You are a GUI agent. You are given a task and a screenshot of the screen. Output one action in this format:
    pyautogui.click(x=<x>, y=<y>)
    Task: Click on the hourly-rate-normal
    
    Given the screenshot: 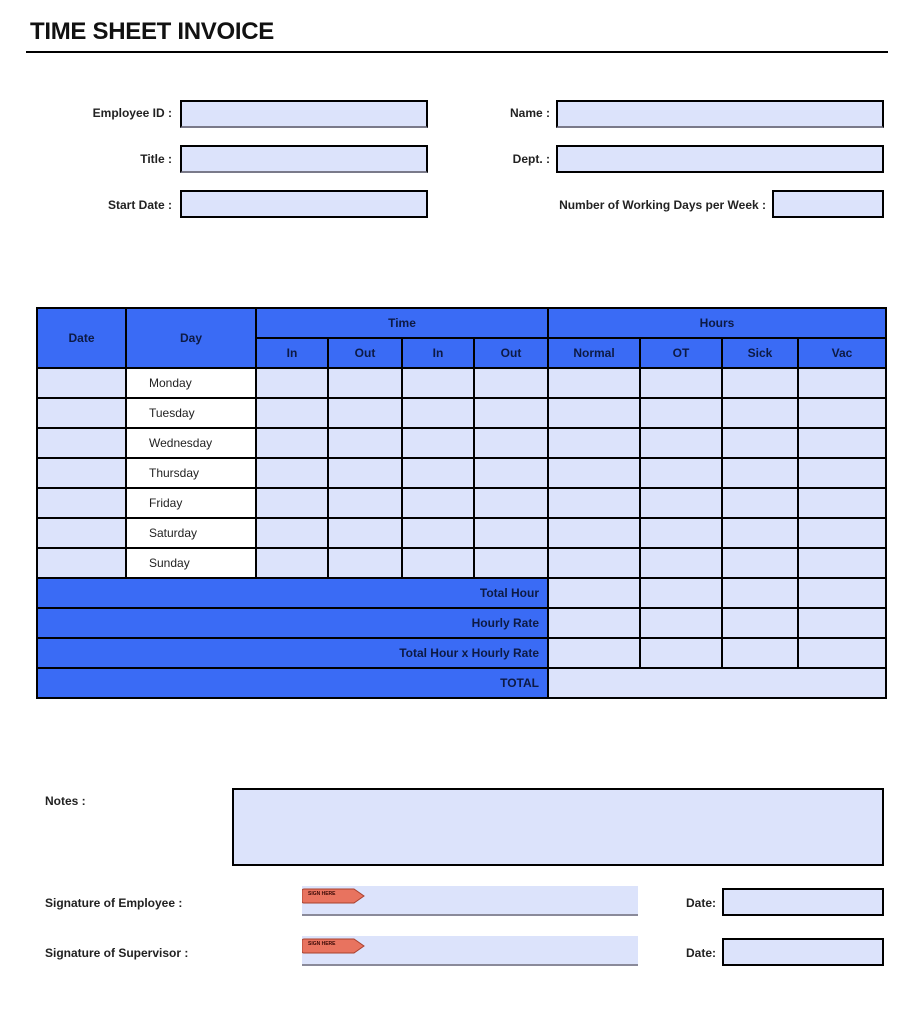 What is the action you would take?
    pyautogui.click(x=594, y=623)
    